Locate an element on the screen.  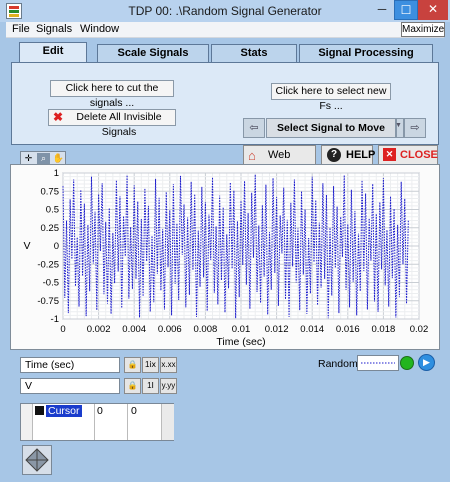
menu-signals: Signals is located at coordinates (54, 29).